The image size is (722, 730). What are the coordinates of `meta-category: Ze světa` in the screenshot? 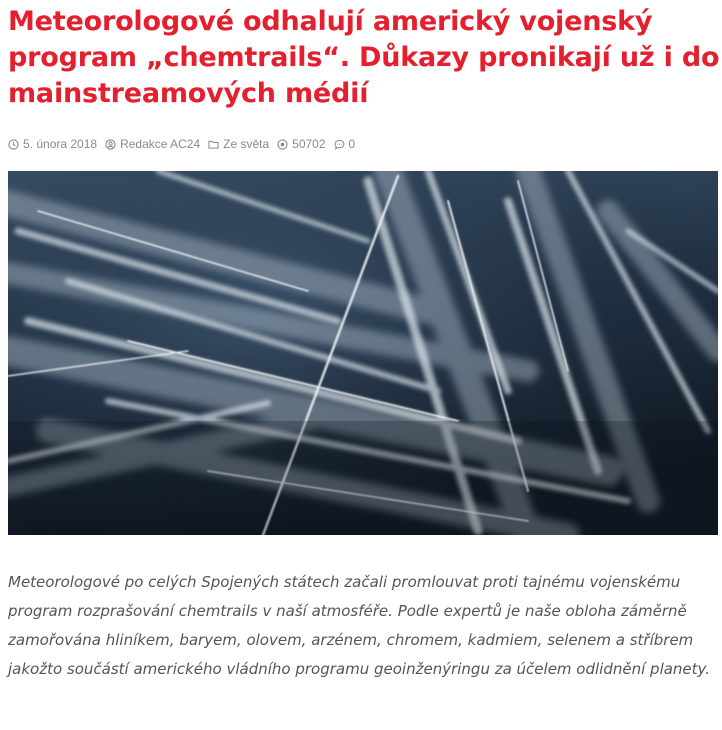 It's located at (238, 144).